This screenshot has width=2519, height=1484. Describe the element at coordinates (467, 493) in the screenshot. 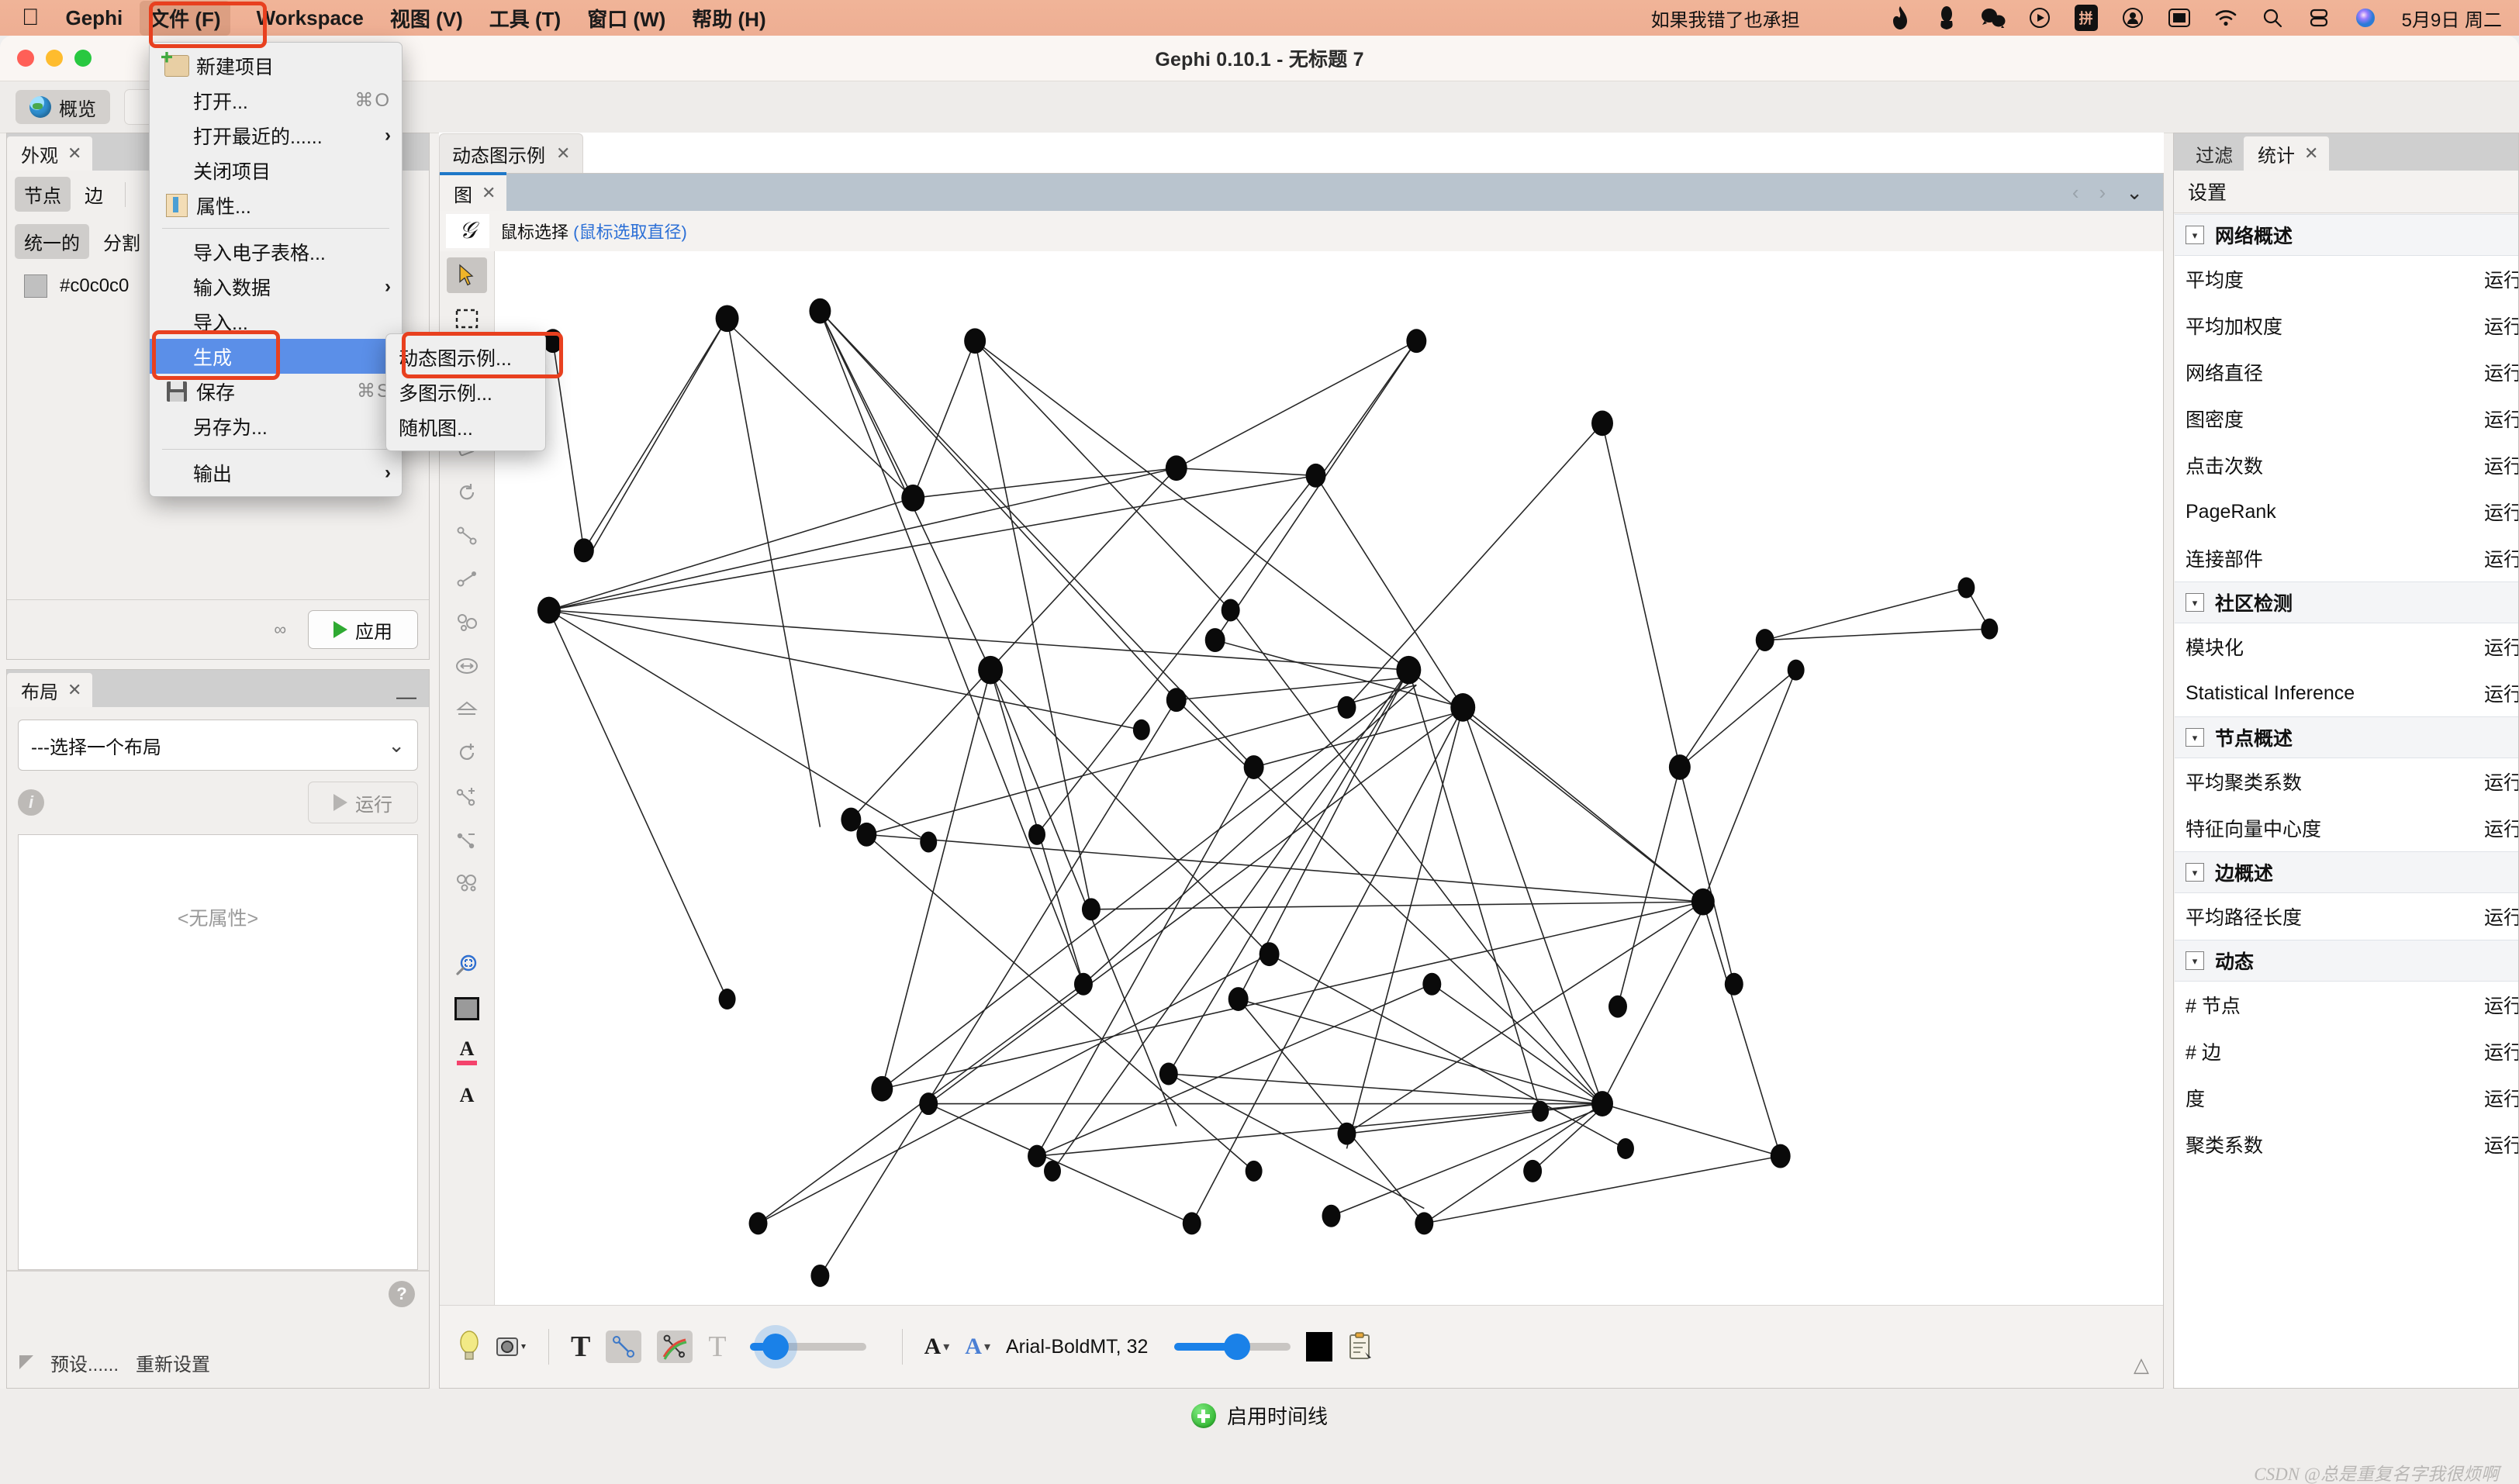

I see `rotate-icon` at that location.